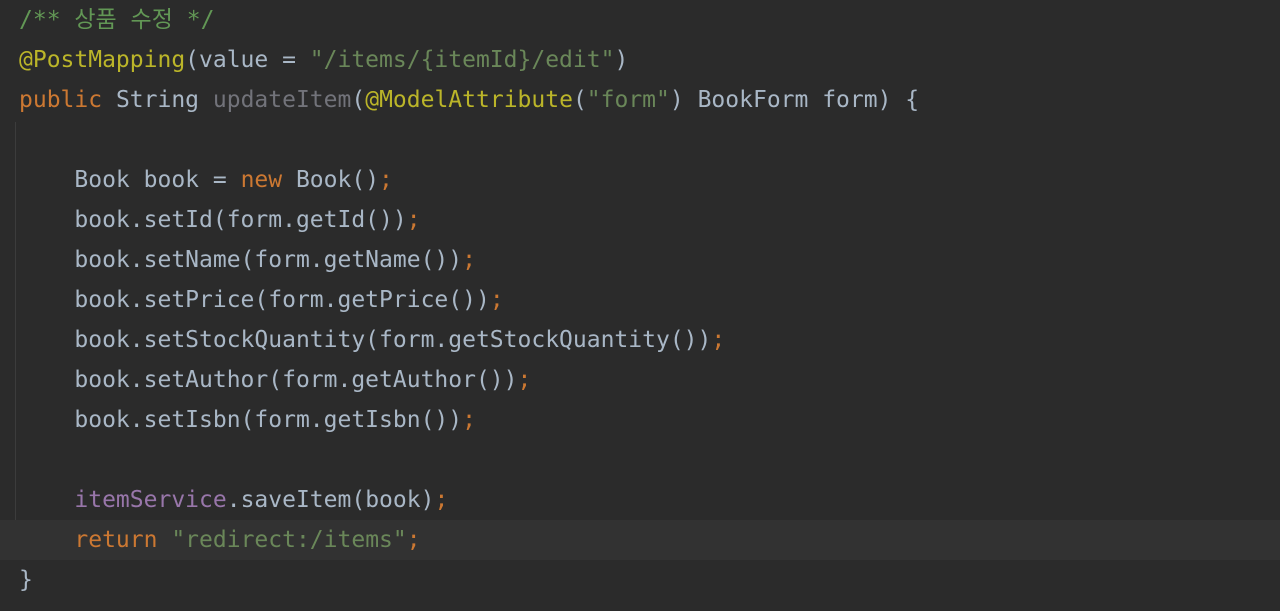 The height and width of the screenshot is (611, 1280). What do you see at coordinates (640, 580) in the screenshot?
I see `code-line: }` at bounding box center [640, 580].